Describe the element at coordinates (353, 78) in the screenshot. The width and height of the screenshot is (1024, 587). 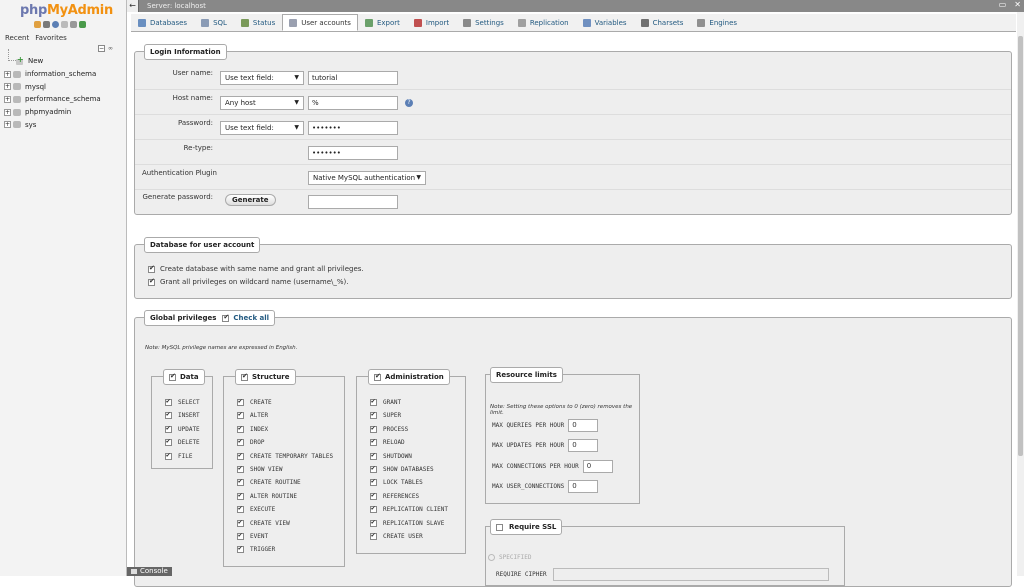
I see `user-name-input: tutorial` at that location.